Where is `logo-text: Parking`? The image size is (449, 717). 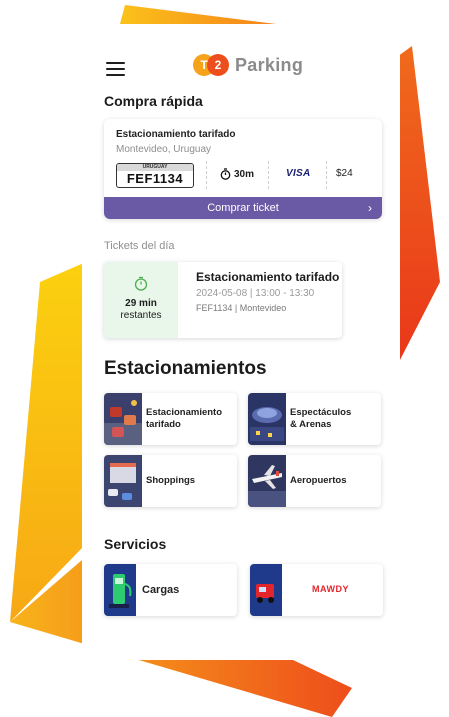
logo-text: Parking is located at coordinates (269, 64).